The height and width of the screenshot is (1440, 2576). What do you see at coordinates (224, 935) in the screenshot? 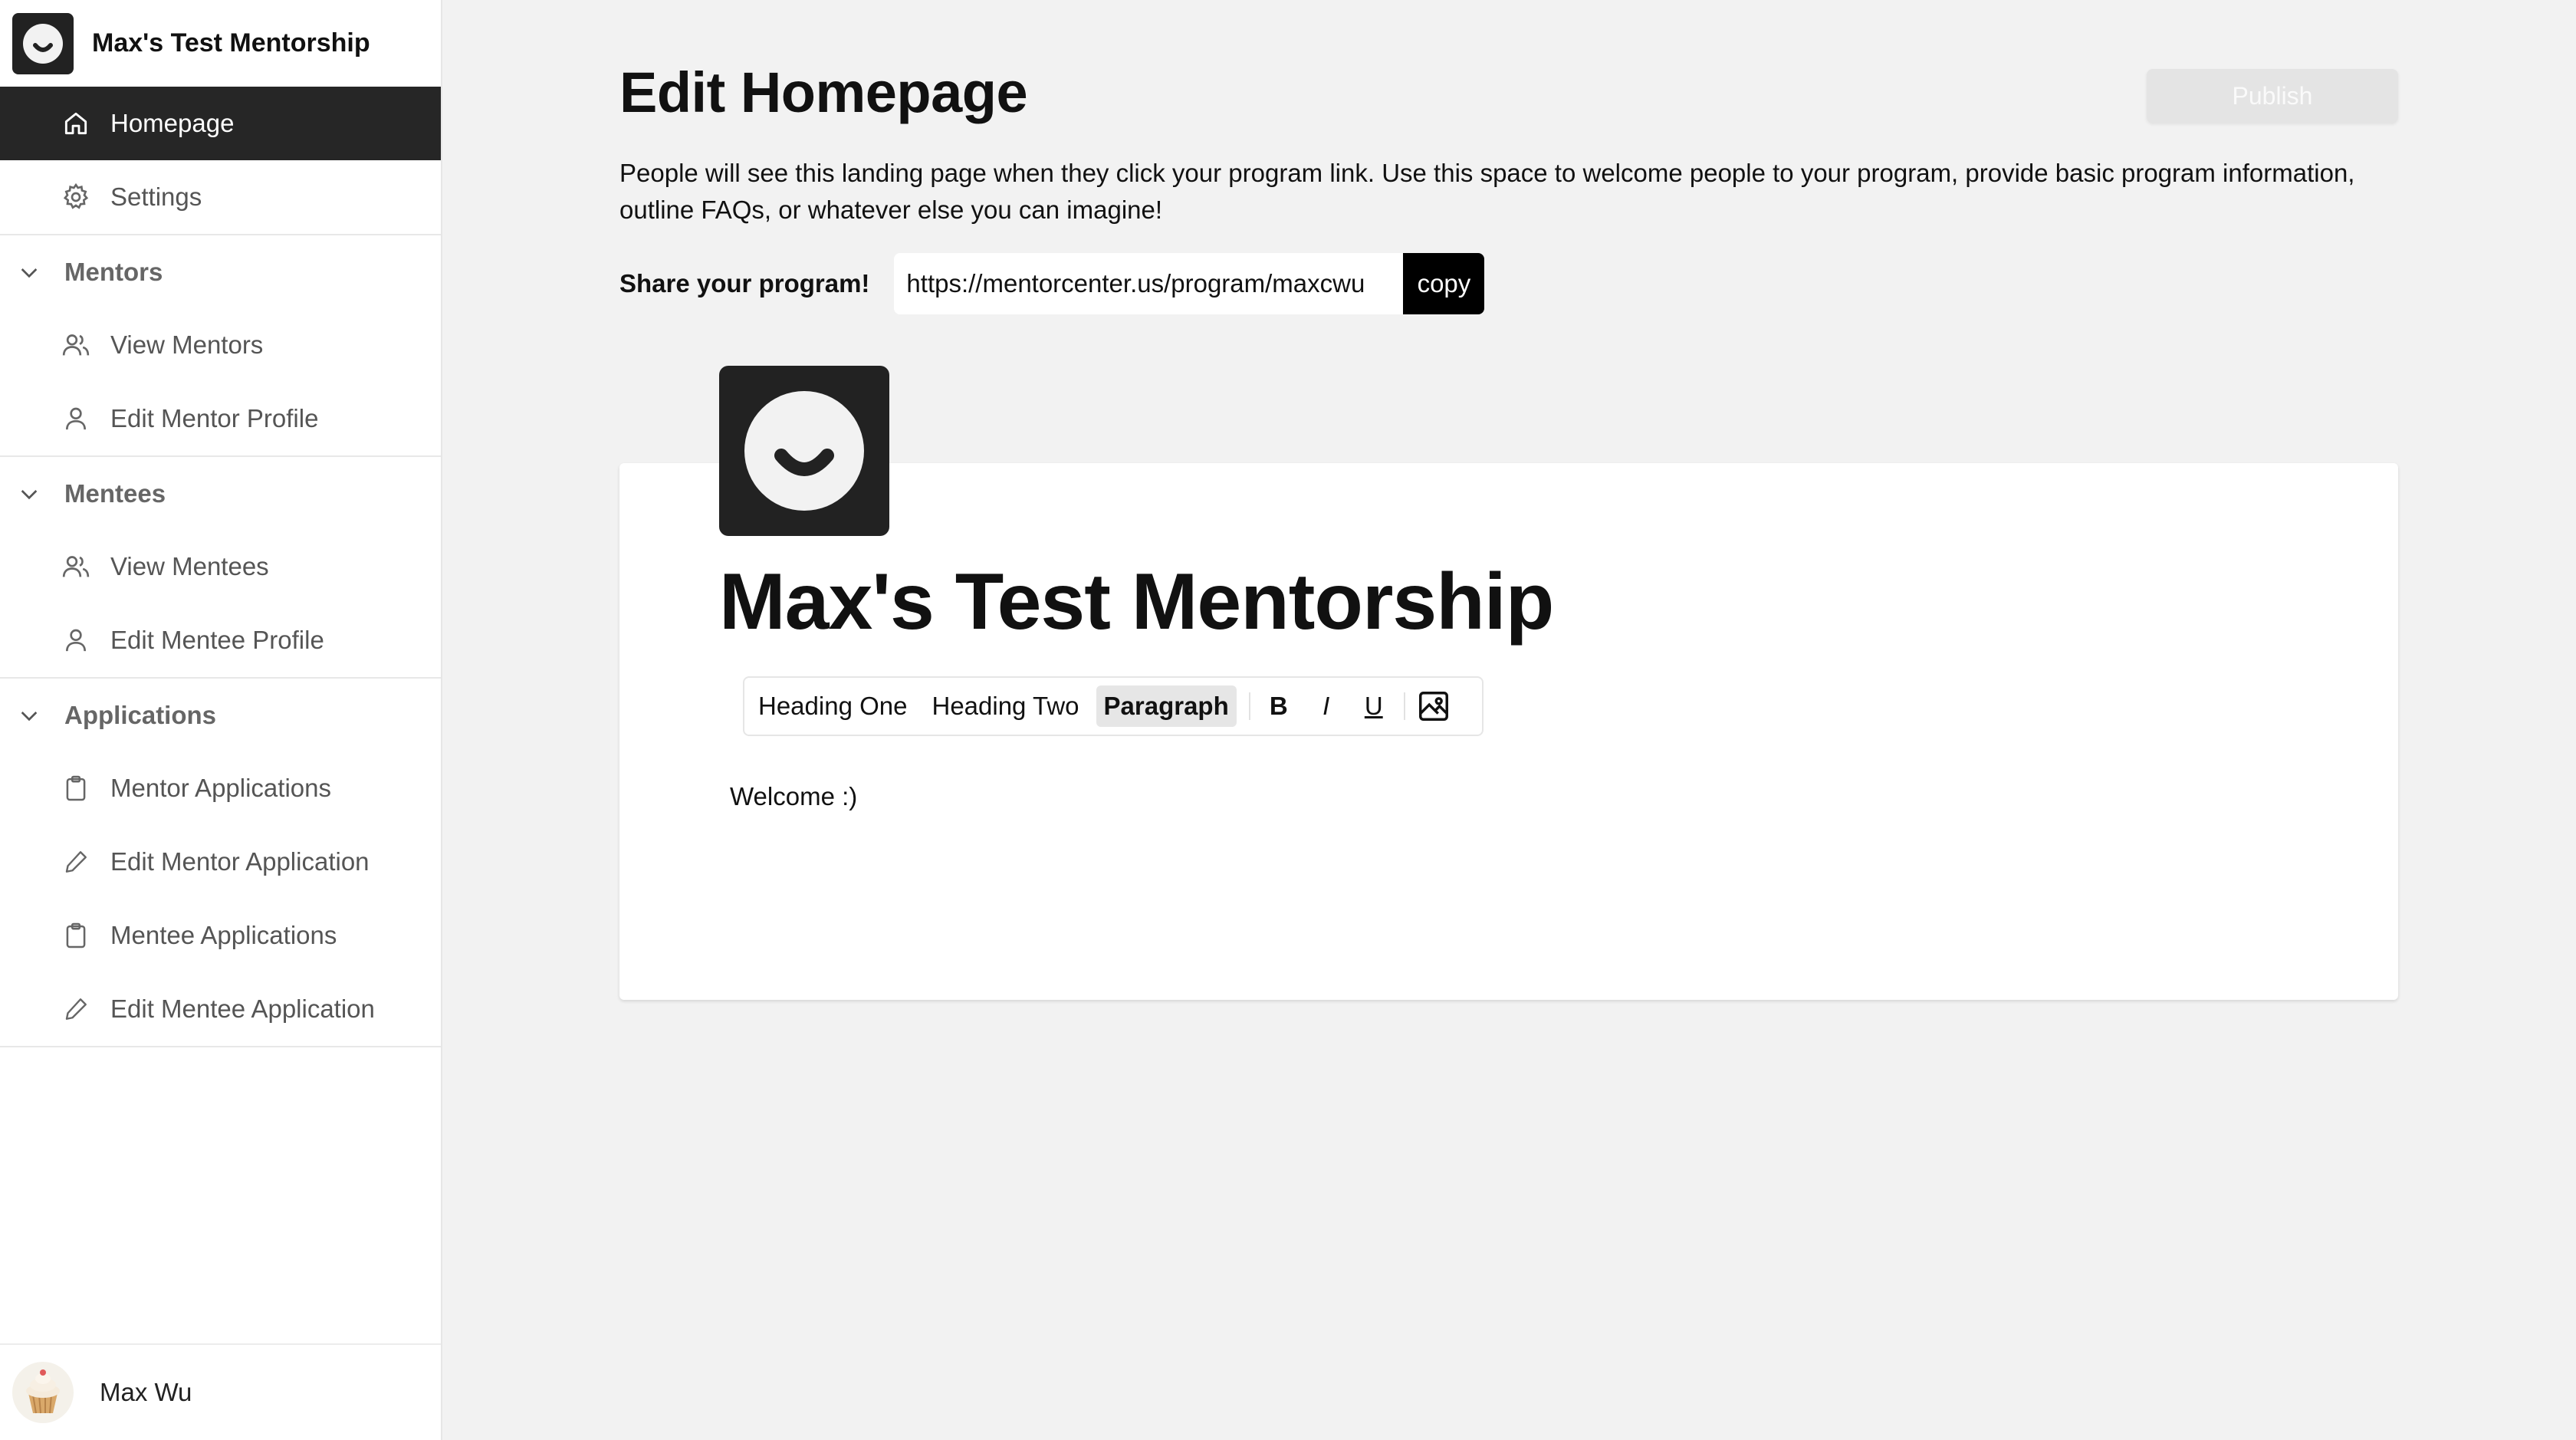
I see `sidebar-item-label: Mentee Applications` at bounding box center [224, 935].